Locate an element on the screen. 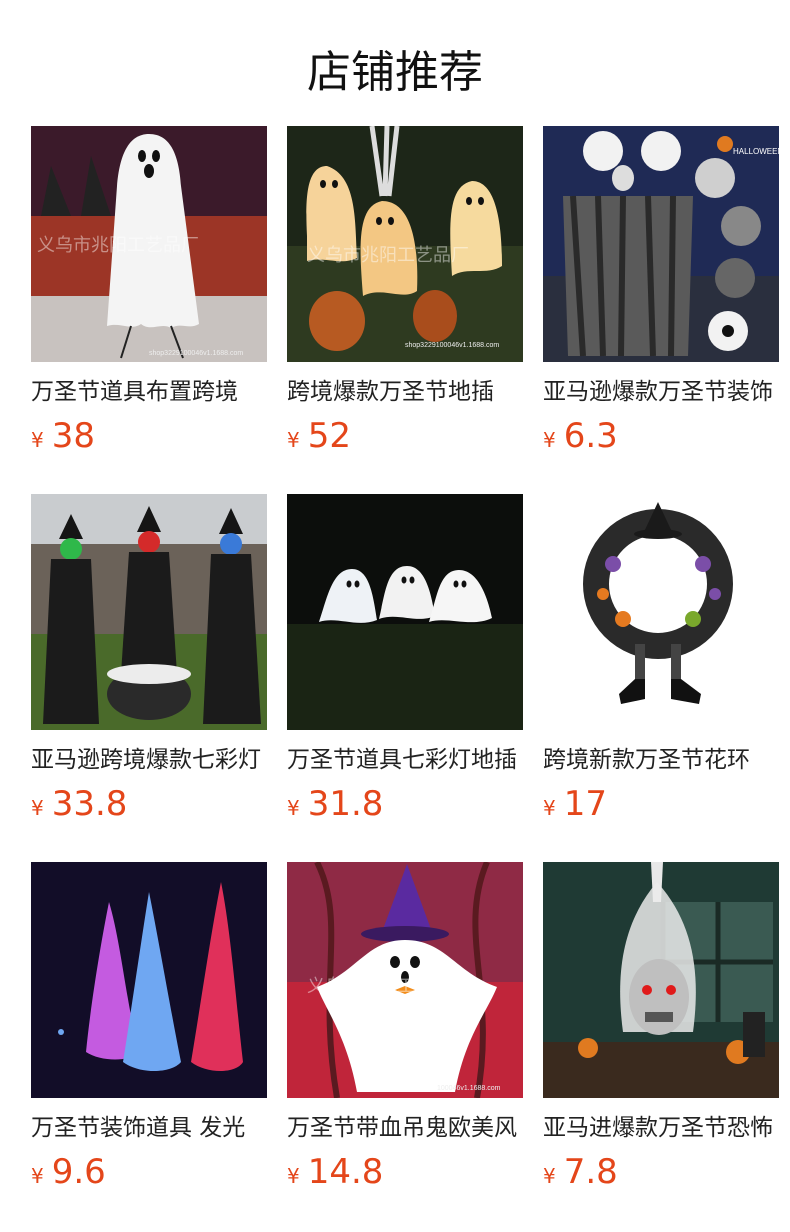 This screenshot has width=790, height=1232. product-card: 亚马逊跨境爆款七彩灯 ¥33.8 is located at coordinates (149, 660).